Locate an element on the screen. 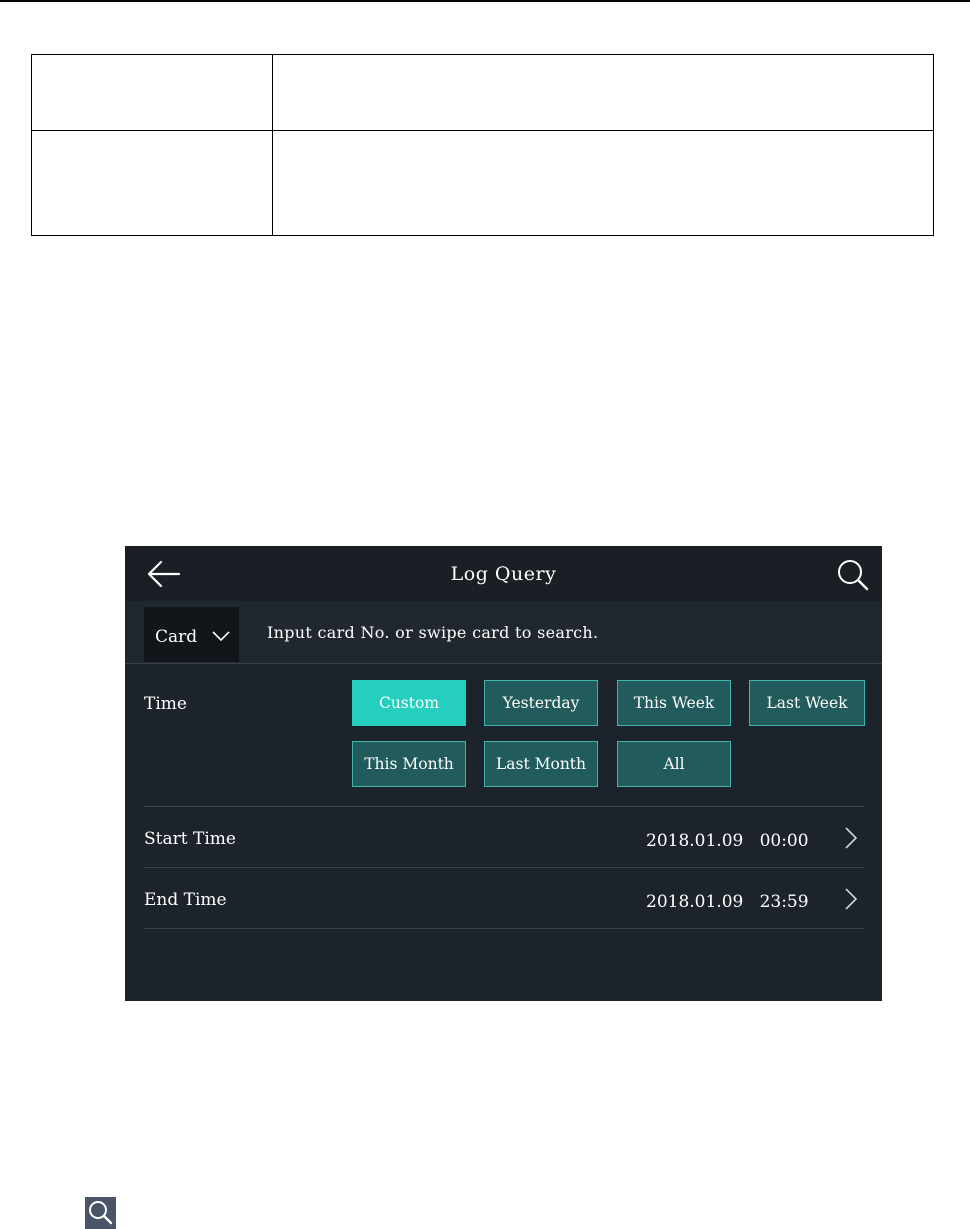  page-title: Log Query is located at coordinates (503, 574).